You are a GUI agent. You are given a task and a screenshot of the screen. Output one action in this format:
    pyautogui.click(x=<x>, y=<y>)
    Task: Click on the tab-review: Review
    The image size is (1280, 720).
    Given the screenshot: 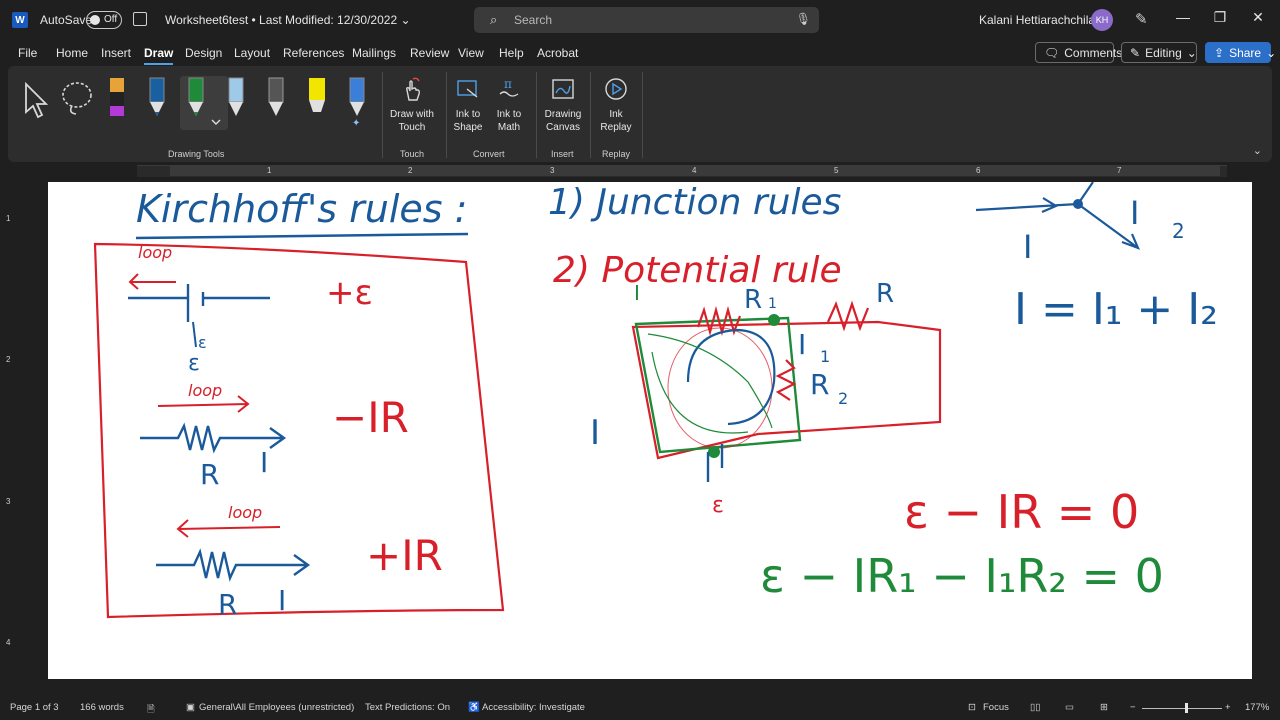 What is the action you would take?
    pyautogui.click(x=429, y=53)
    